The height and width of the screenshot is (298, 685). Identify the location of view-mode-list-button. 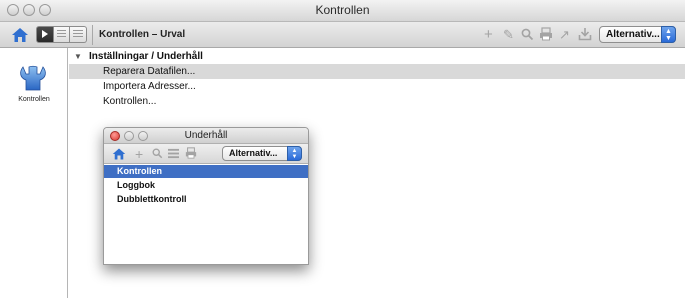
(62, 34).